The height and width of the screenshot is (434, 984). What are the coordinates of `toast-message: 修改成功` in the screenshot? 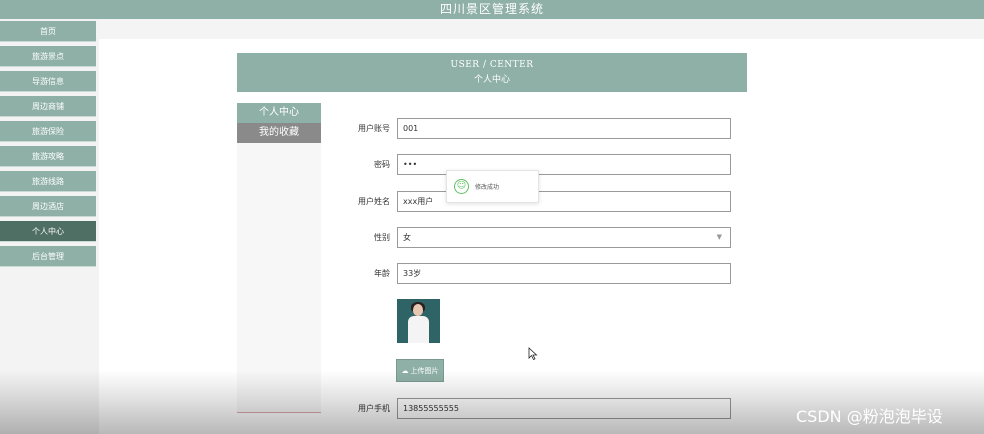 It's located at (487, 187).